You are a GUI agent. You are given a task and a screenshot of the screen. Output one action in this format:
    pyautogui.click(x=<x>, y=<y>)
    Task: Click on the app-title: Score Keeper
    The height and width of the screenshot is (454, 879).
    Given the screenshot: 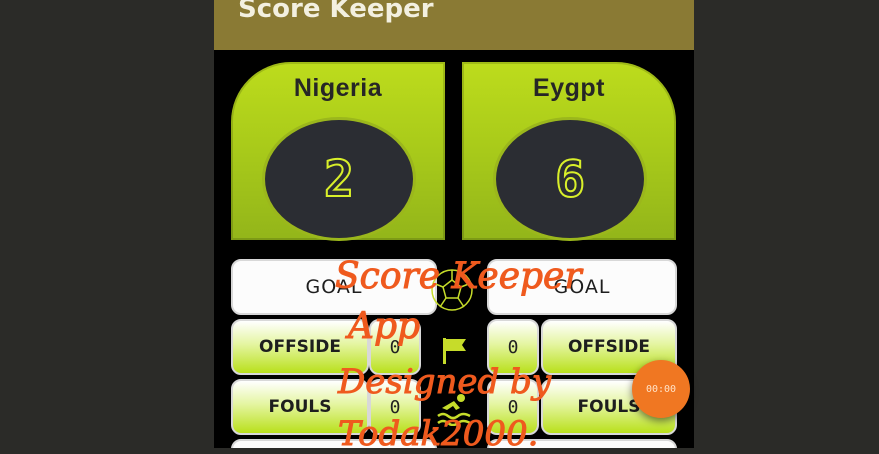 What is the action you would take?
    pyautogui.click(x=336, y=12)
    